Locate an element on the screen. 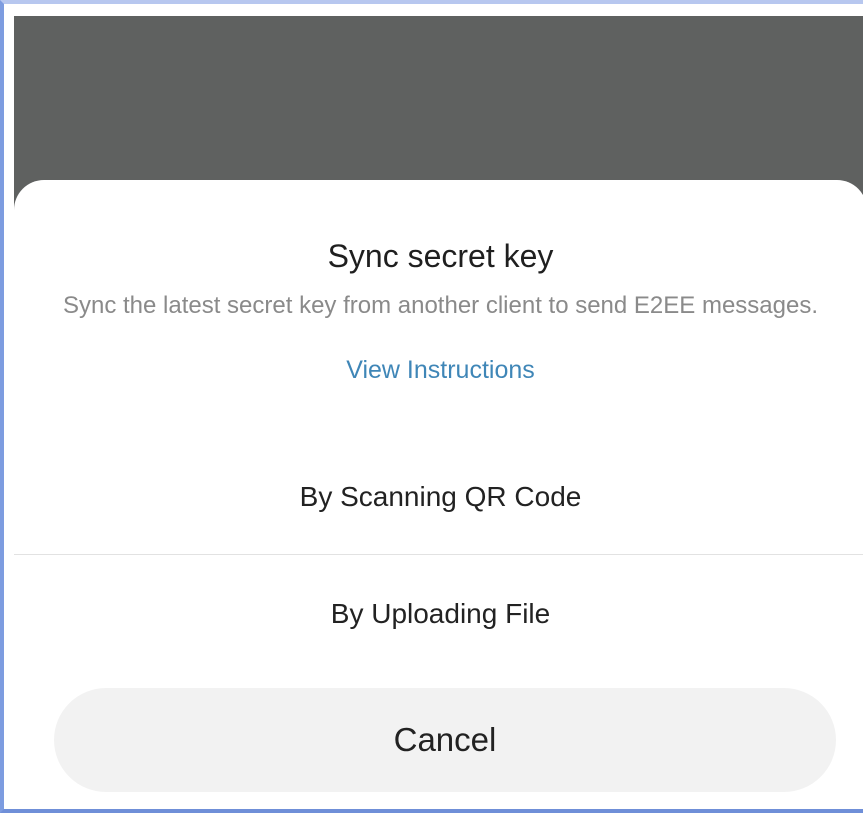  cancel-button-label: Cancel is located at coordinates (445, 739).